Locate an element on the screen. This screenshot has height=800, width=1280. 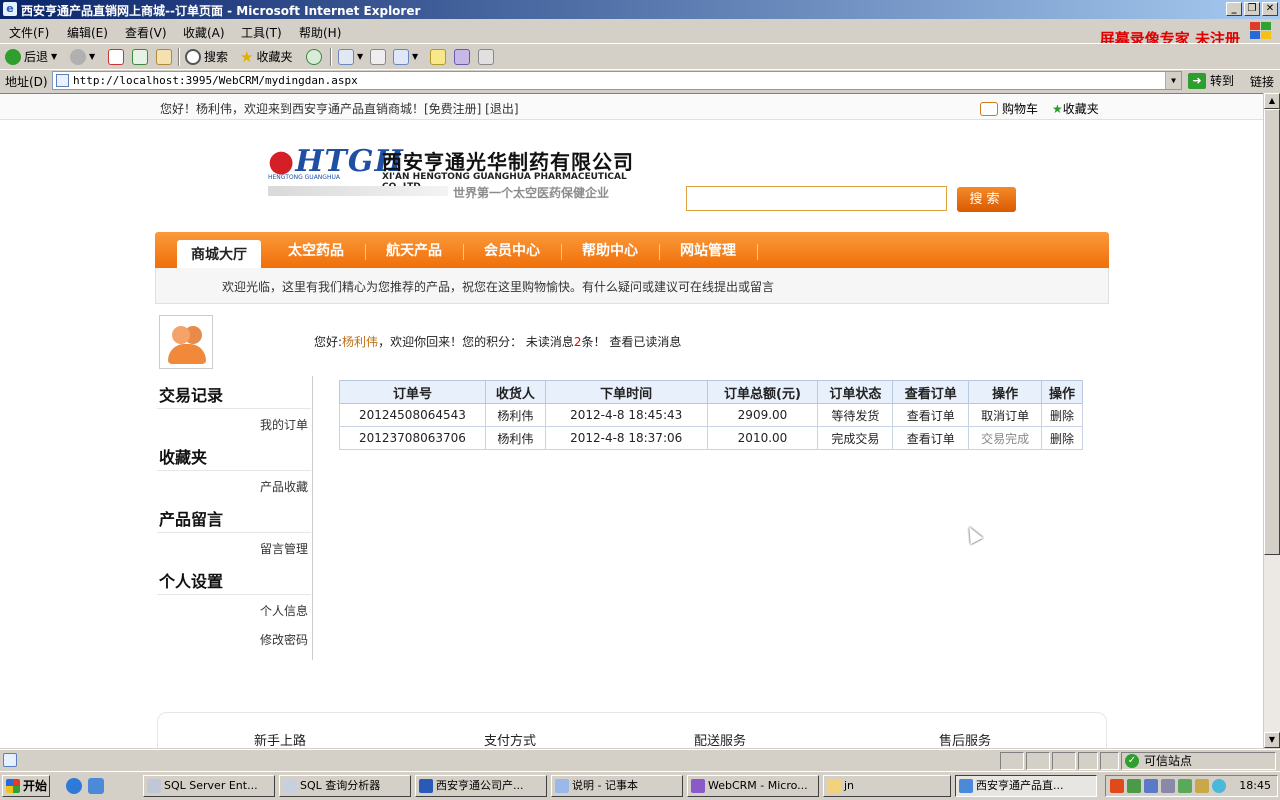
order-time: 2012-4-8 18:37:06 is located at coordinates (626, 438).